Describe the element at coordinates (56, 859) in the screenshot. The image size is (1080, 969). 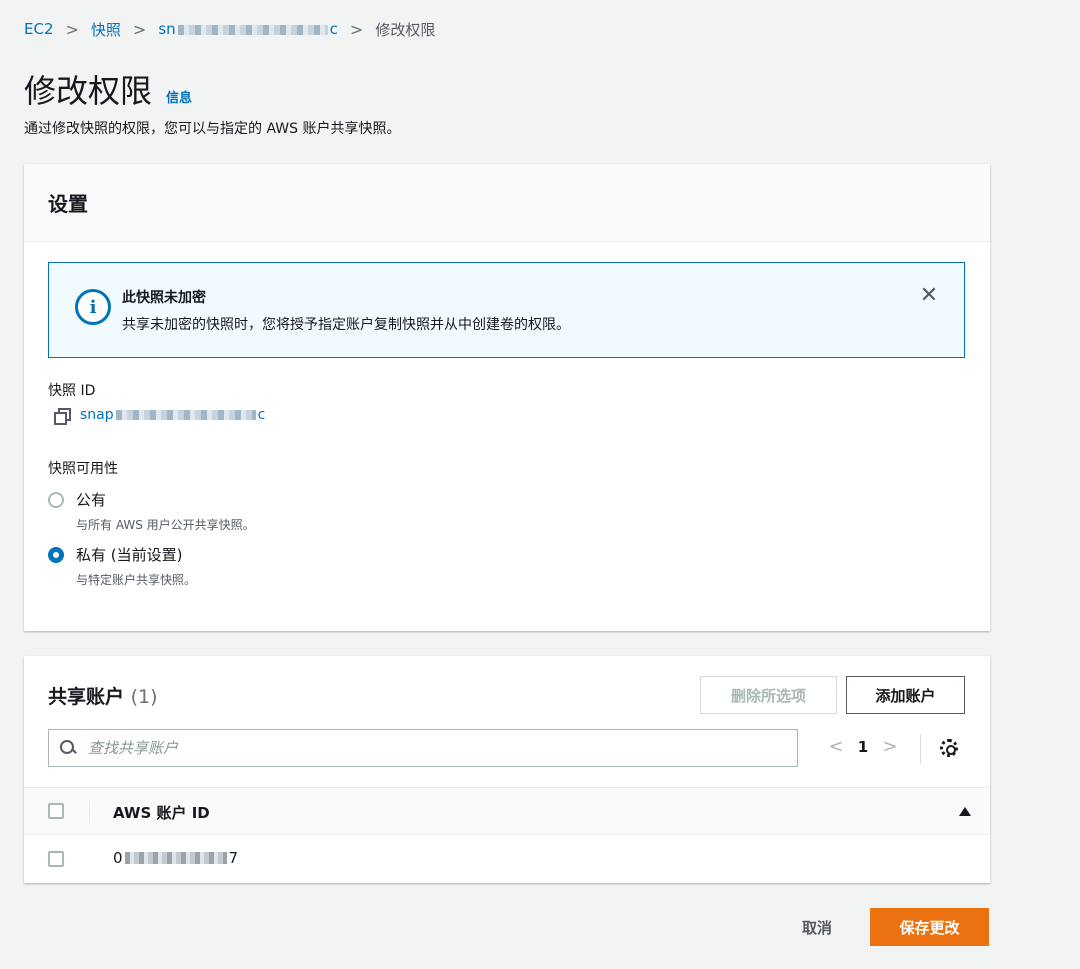
I see `row-checkbox` at that location.